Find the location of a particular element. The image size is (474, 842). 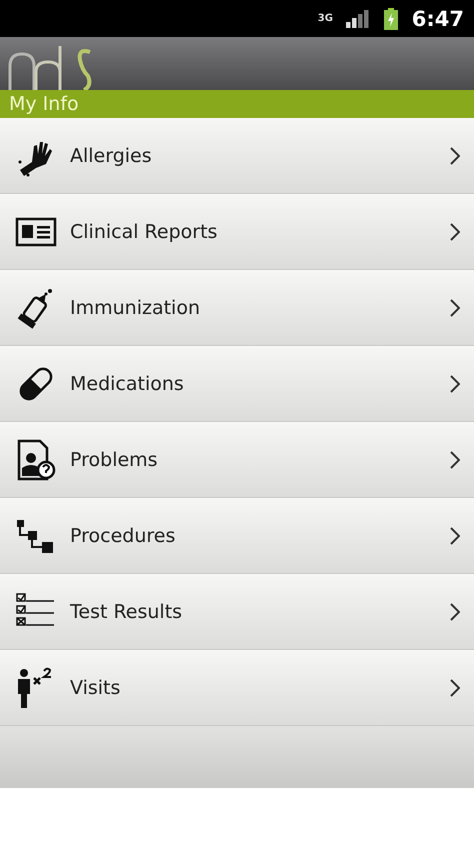

menu-item: Immunization is located at coordinates (237, 308).